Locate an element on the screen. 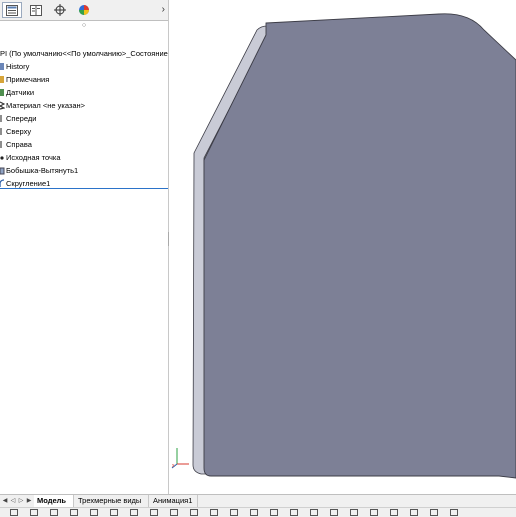 The height and width of the screenshot is (517, 516). rollback-bar is located at coordinates (84, 188).